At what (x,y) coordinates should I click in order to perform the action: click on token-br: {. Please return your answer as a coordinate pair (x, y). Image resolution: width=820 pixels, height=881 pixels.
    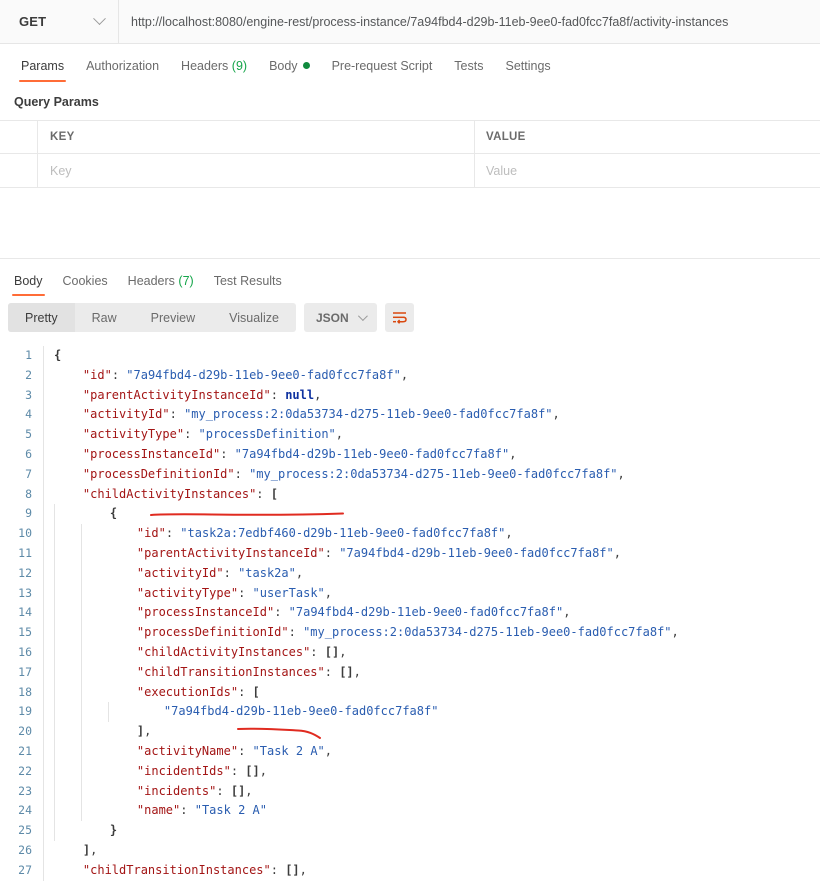
    Looking at the image, I should click on (113, 513).